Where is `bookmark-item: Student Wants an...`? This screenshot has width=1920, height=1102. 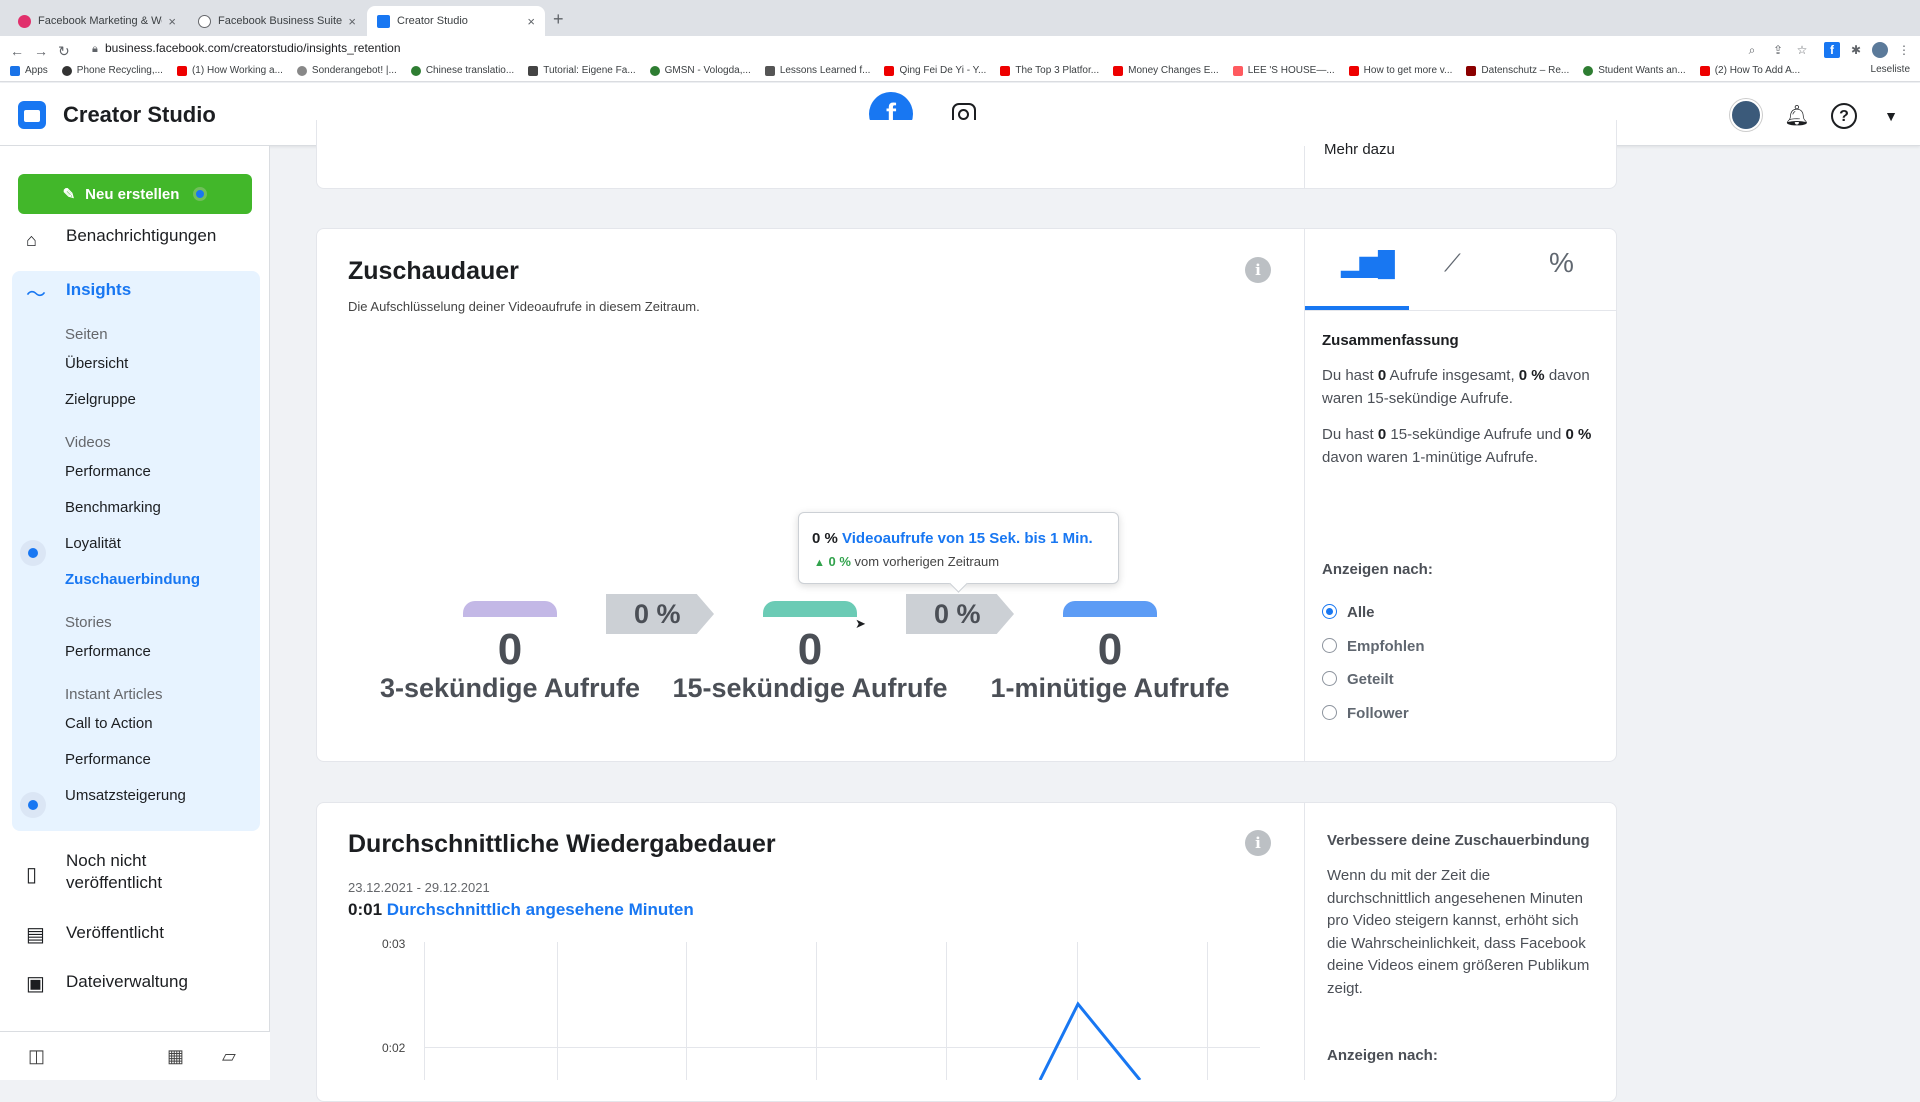 bookmark-item: Student Wants an... is located at coordinates (1634, 70).